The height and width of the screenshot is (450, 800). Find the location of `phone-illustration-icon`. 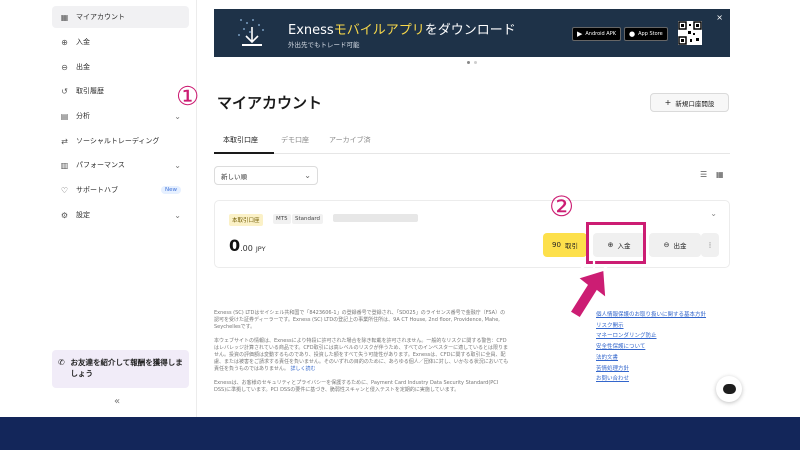

phone-illustration-icon is located at coordinates (251, 32).